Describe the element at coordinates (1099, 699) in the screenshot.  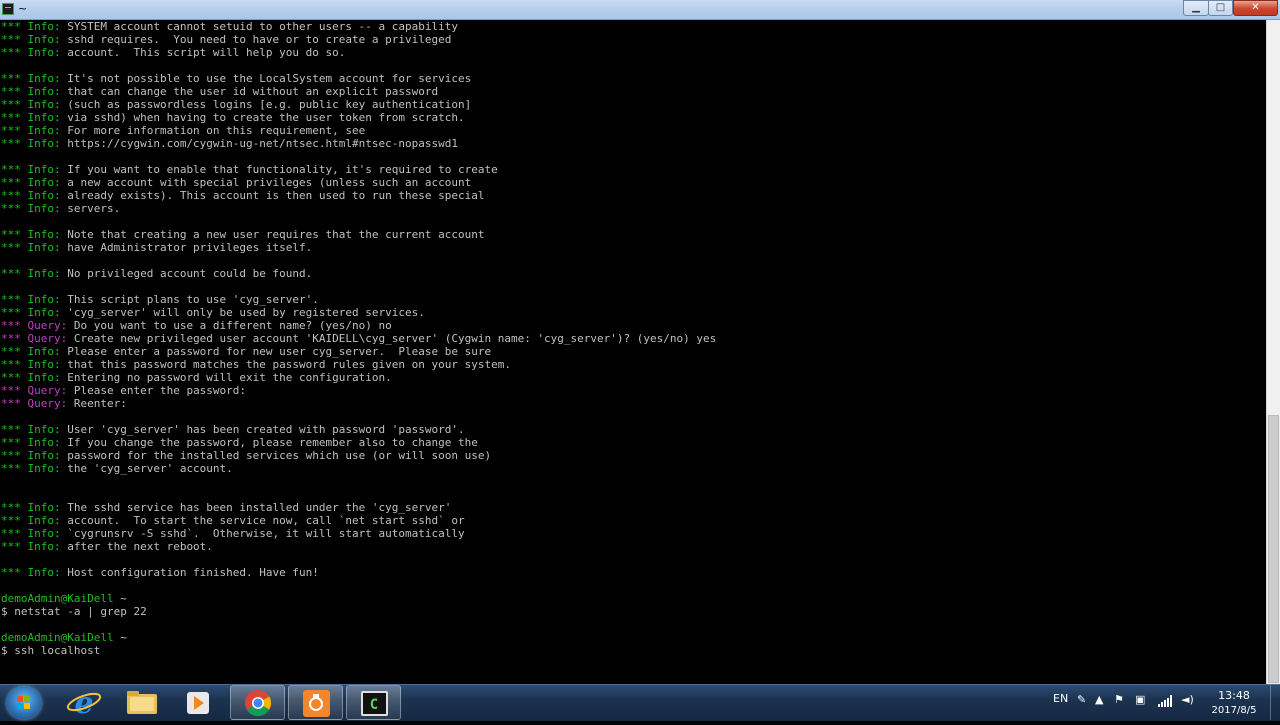
I see `show-hidden-icons-icon: ▲` at that location.